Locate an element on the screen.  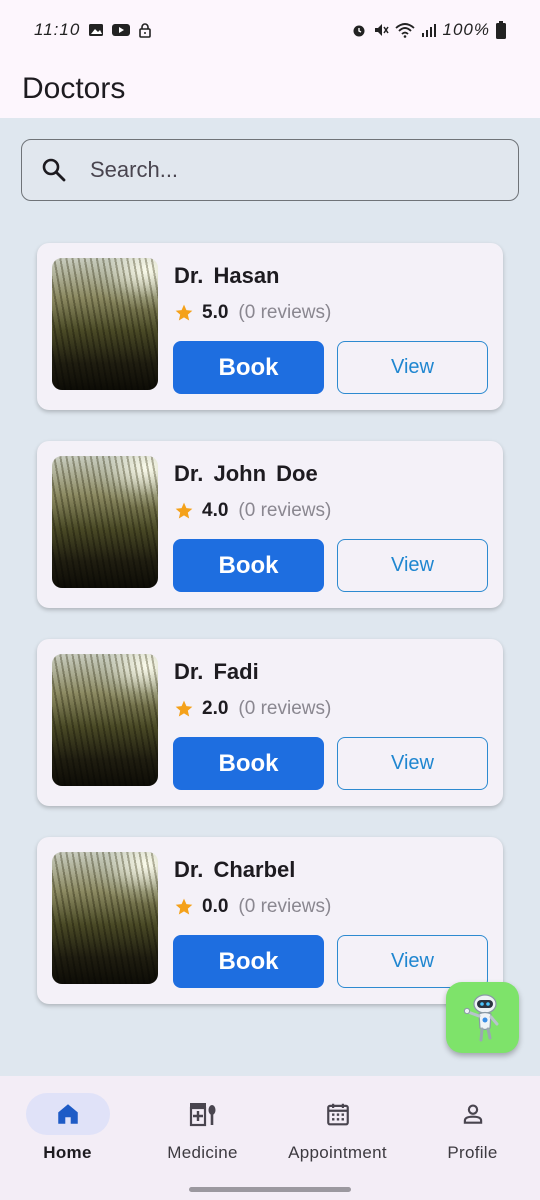
doctor-name: Dr. Fadi is located at coordinates (216, 671).